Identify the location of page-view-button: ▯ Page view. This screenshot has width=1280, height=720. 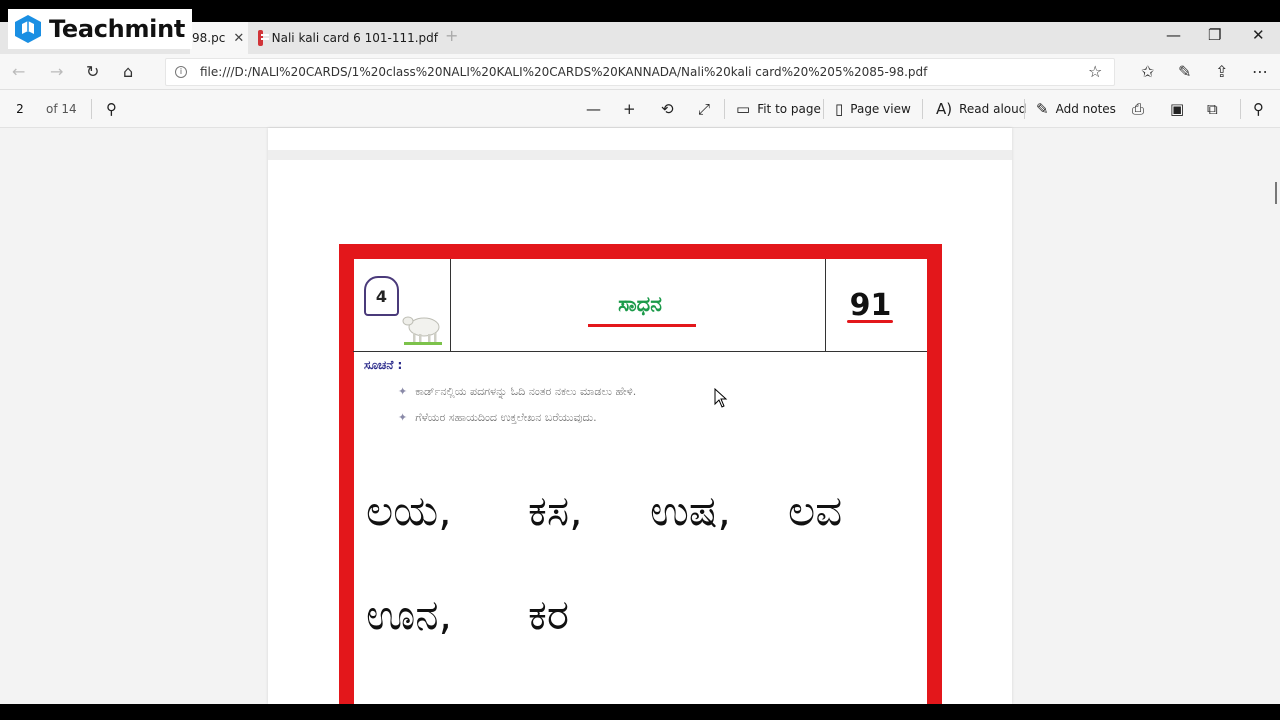
(873, 109).